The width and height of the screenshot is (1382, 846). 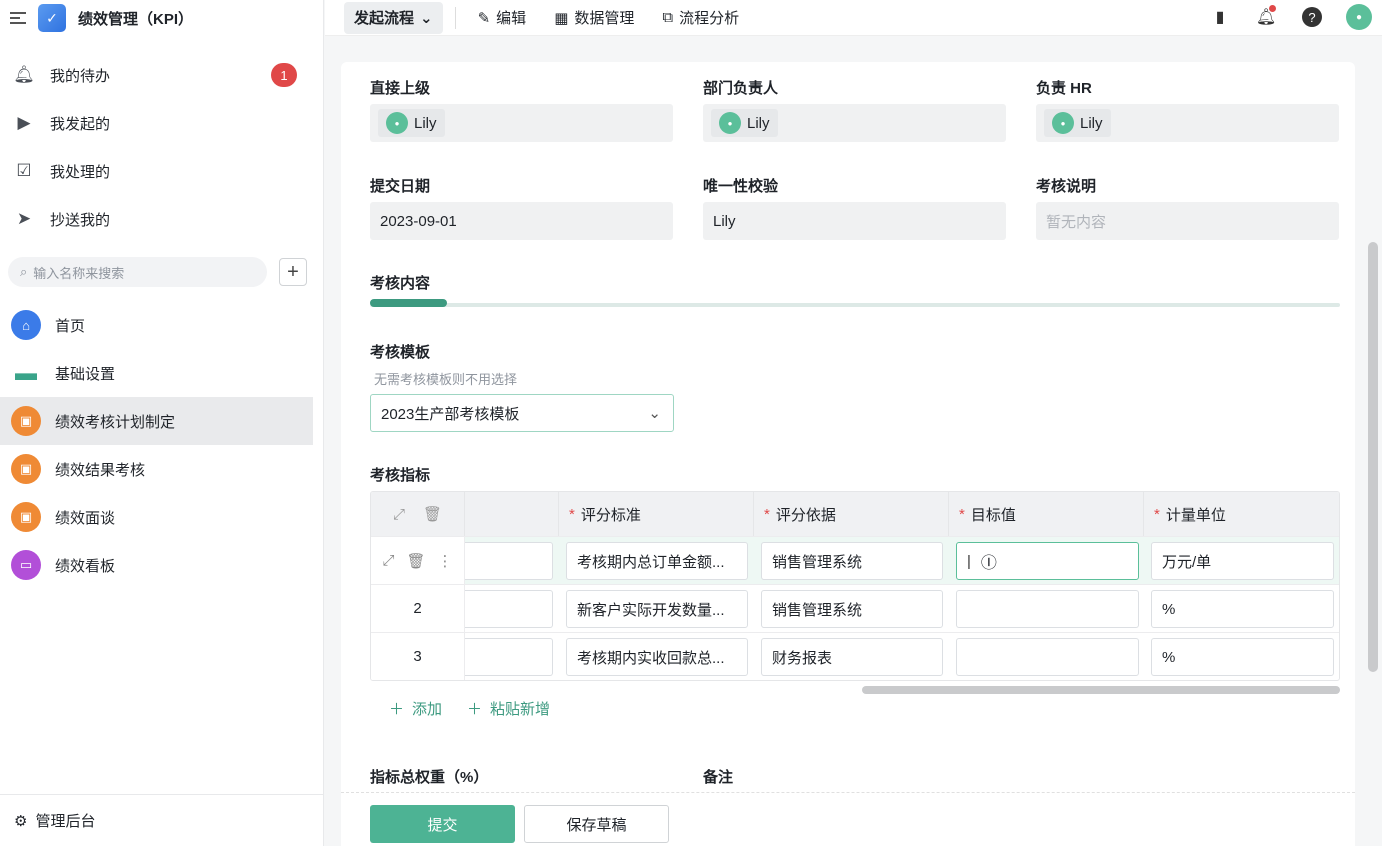 What do you see at coordinates (100, 470) in the screenshot?
I see `app-label: 绩效结果考核` at bounding box center [100, 470].